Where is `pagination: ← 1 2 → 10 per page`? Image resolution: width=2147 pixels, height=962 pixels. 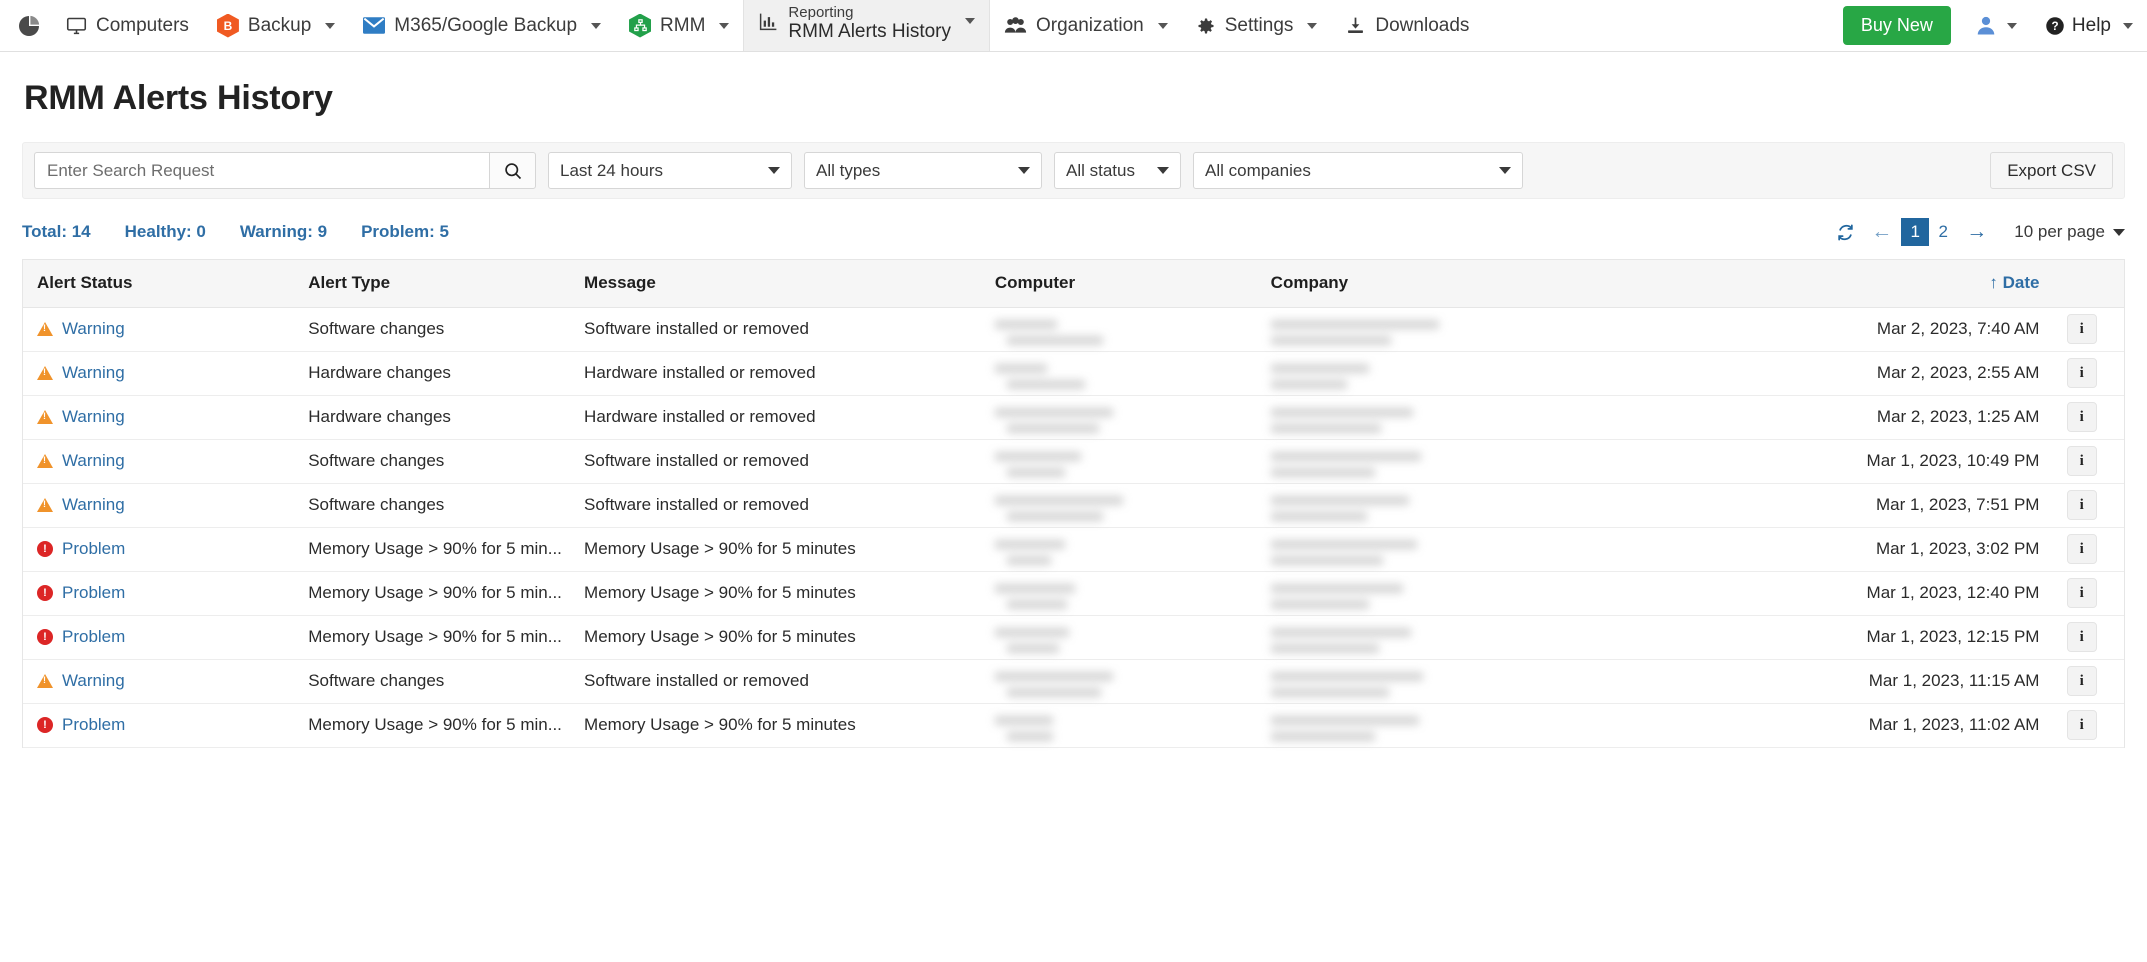
pagination: ← 1 2 → 10 per page is located at coordinates (1976, 232).